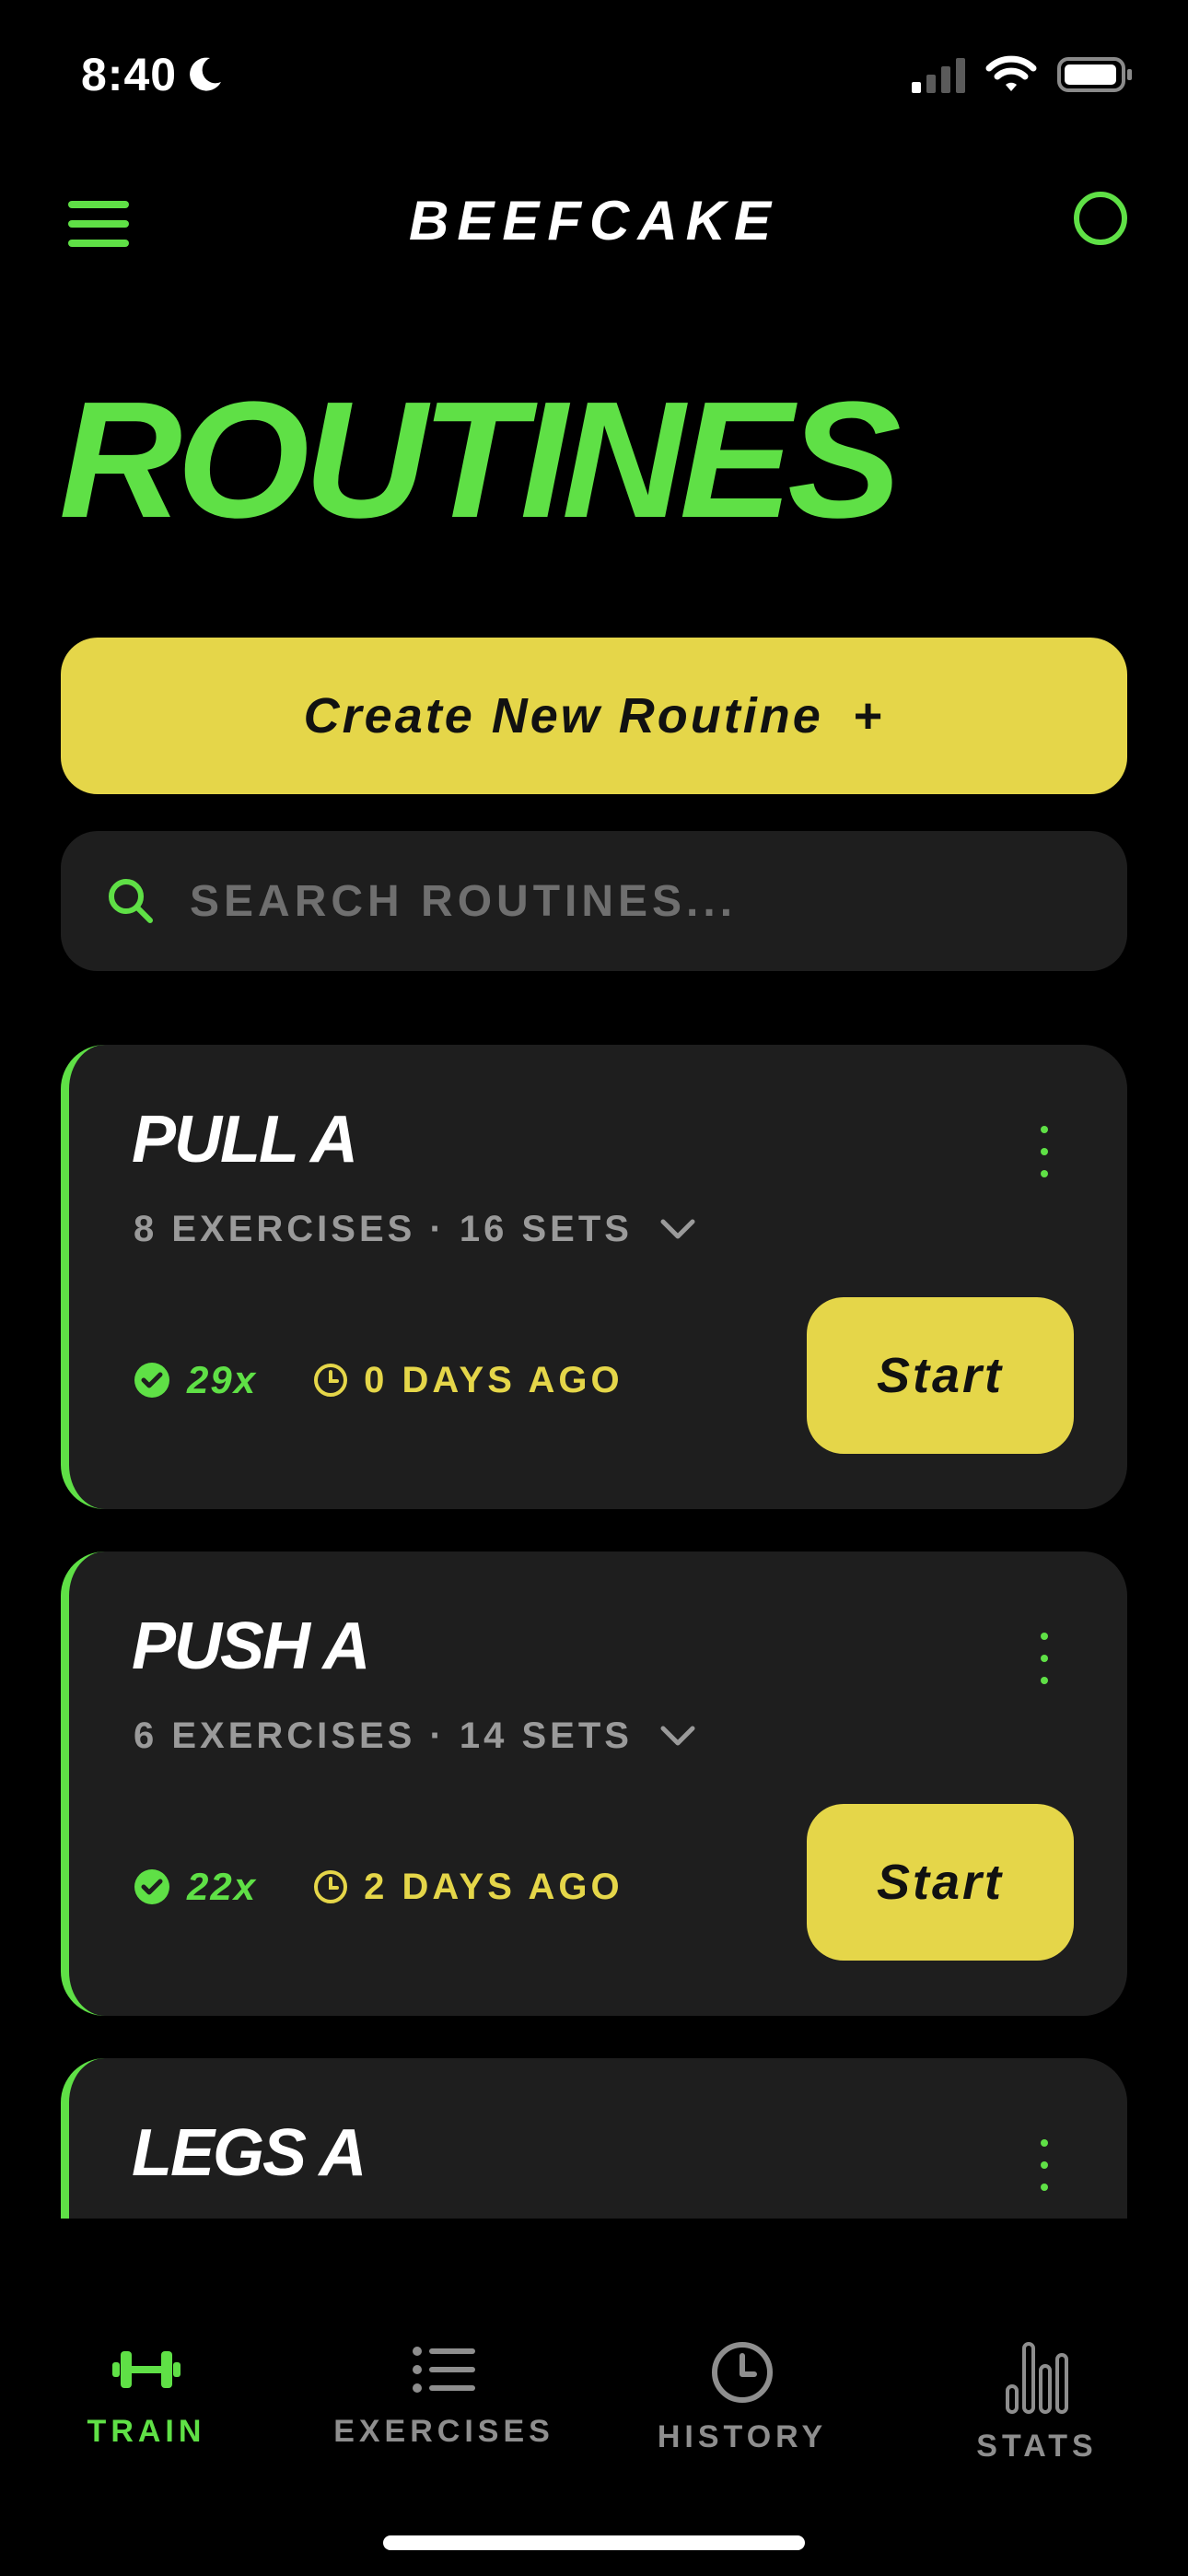 The image size is (1188, 2576). What do you see at coordinates (251, 1646) in the screenshot?
I see `routine-name: PUSH A` at bounding box center [251, 1646].